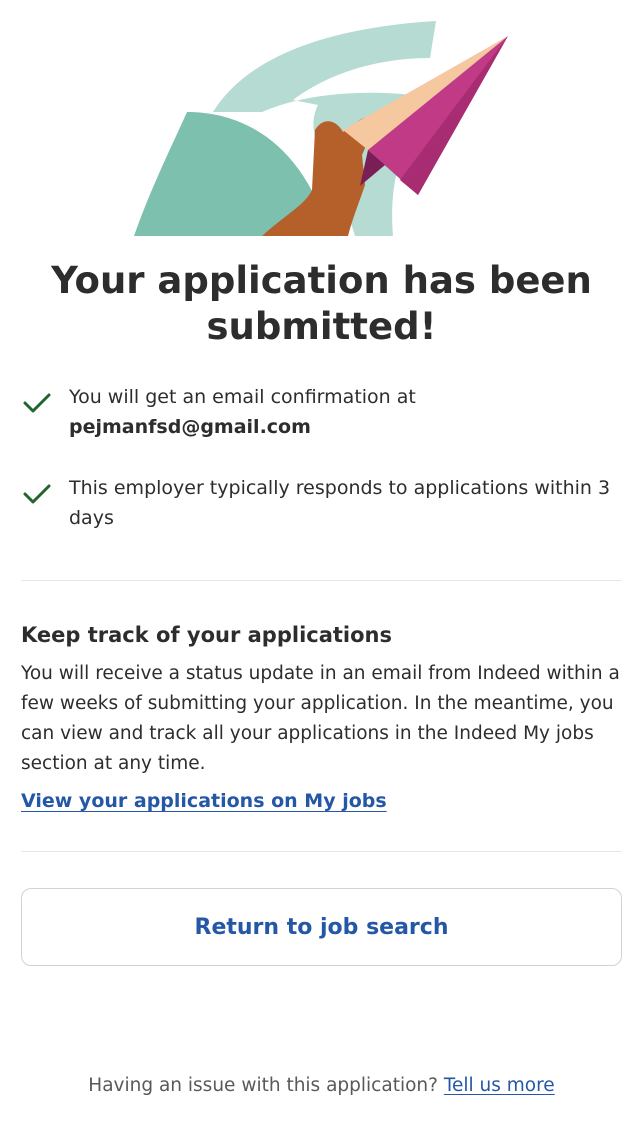  I want to click on confirmation-email: pejmanfsd@gmail.com, so click(190, 427).